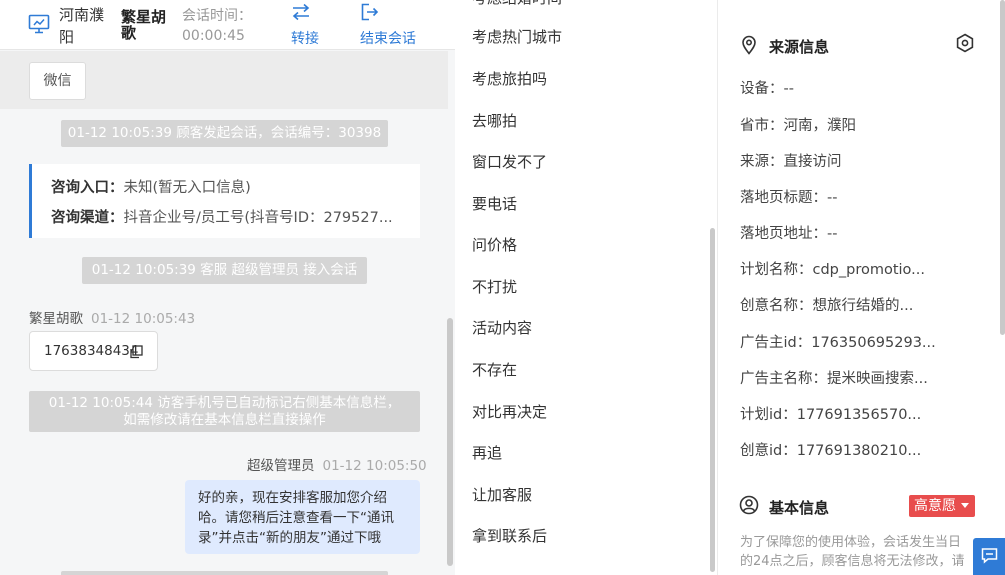 This screenshot has width=1005, height=575. I want to click on entry-row: 咨询入口：未知(暂无入口信息), so click(226, 186).